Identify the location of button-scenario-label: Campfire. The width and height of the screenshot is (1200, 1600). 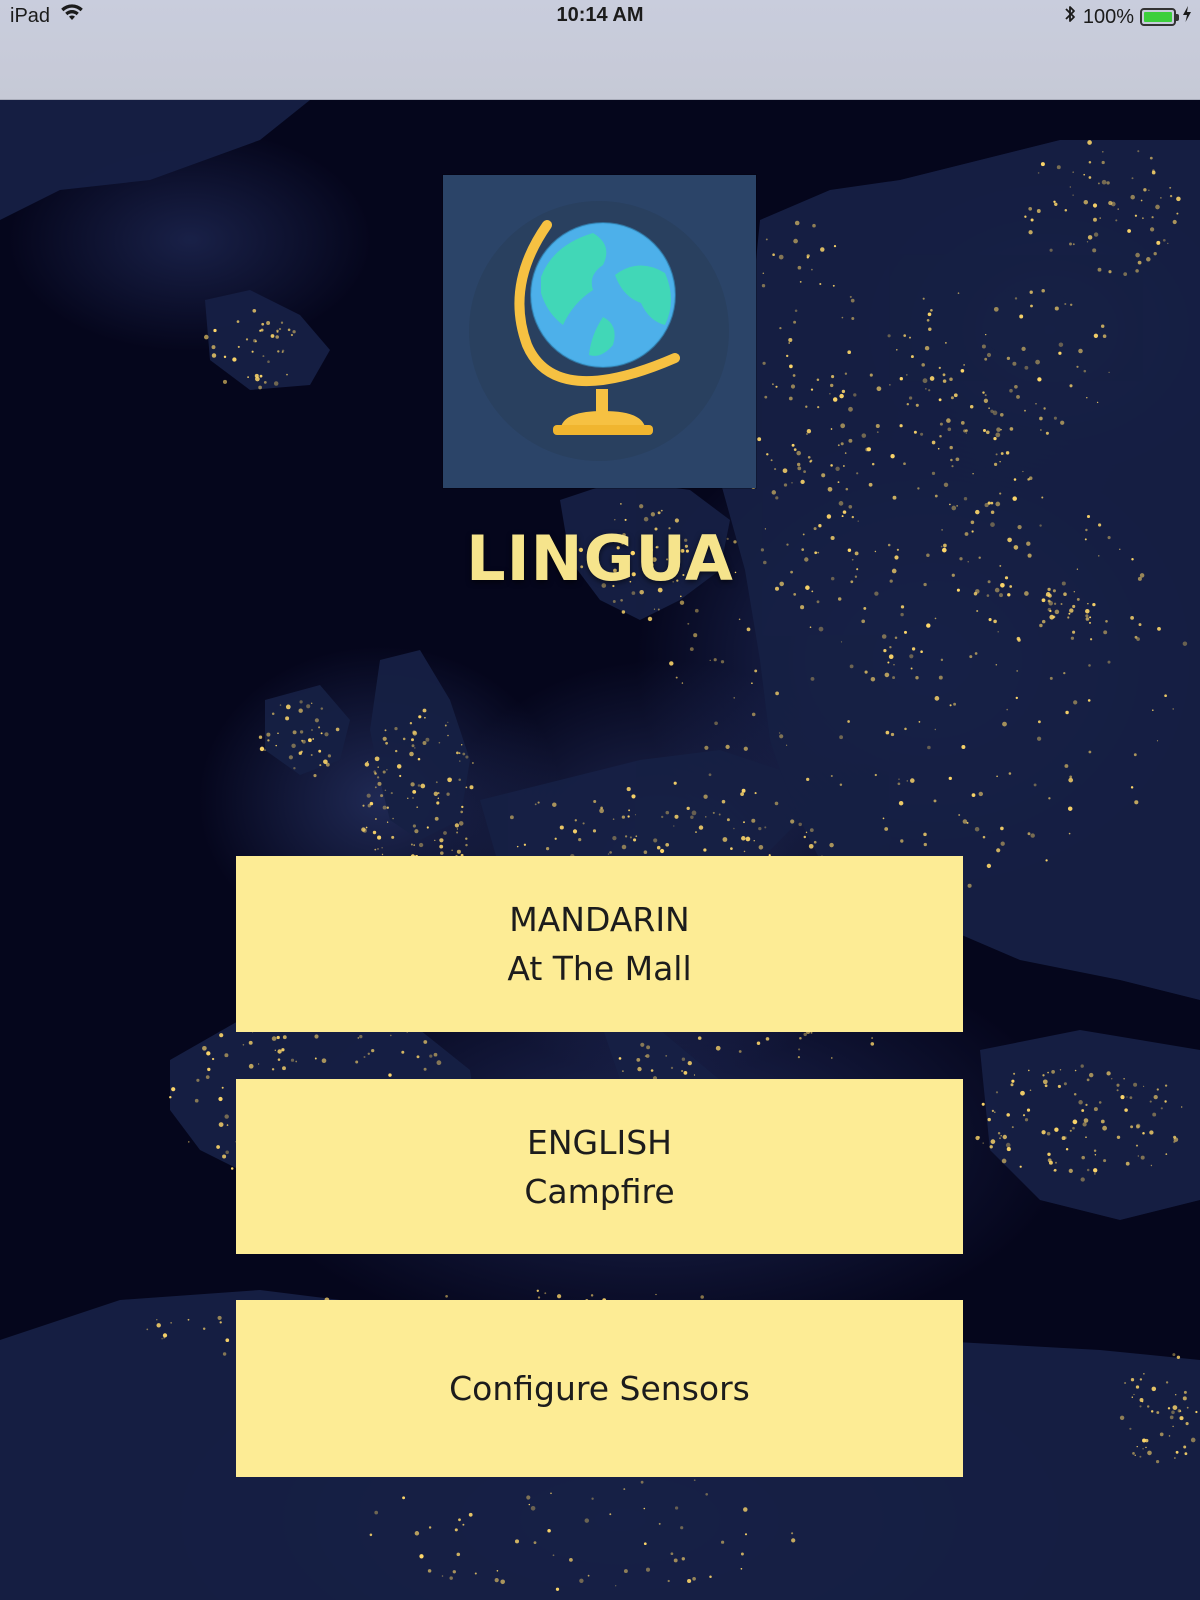
(599, 1191).